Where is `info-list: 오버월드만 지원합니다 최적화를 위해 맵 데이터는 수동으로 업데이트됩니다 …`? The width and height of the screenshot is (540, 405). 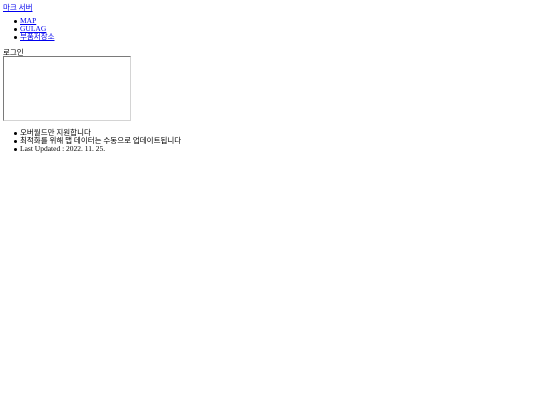 info-list: 오버월드만 지원합니다 최적화를 위해 맵 데이터는 수동으로 업데이트됩니다 … is located at coordinates (92, 141).